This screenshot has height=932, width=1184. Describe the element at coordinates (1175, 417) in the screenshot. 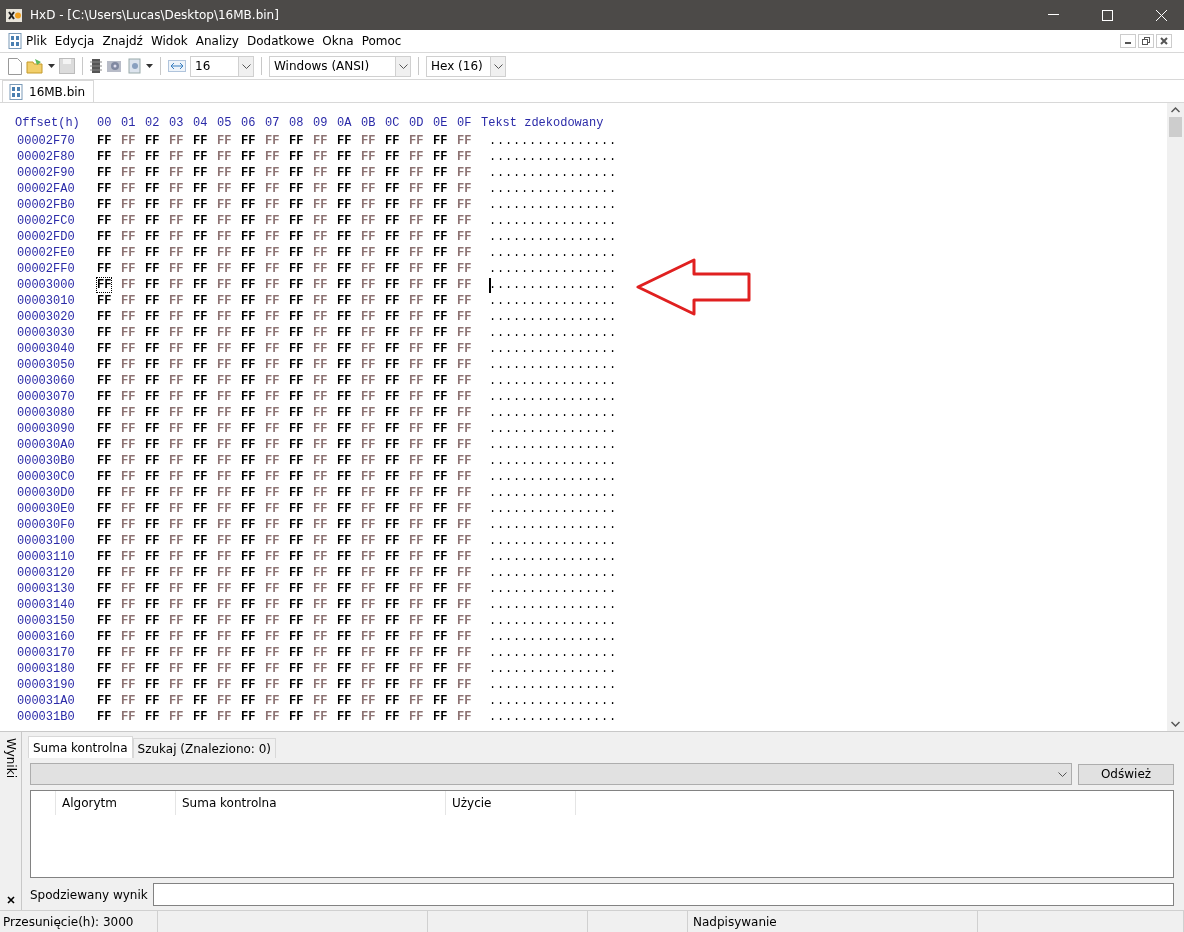

I see `scrollbar` at that location.